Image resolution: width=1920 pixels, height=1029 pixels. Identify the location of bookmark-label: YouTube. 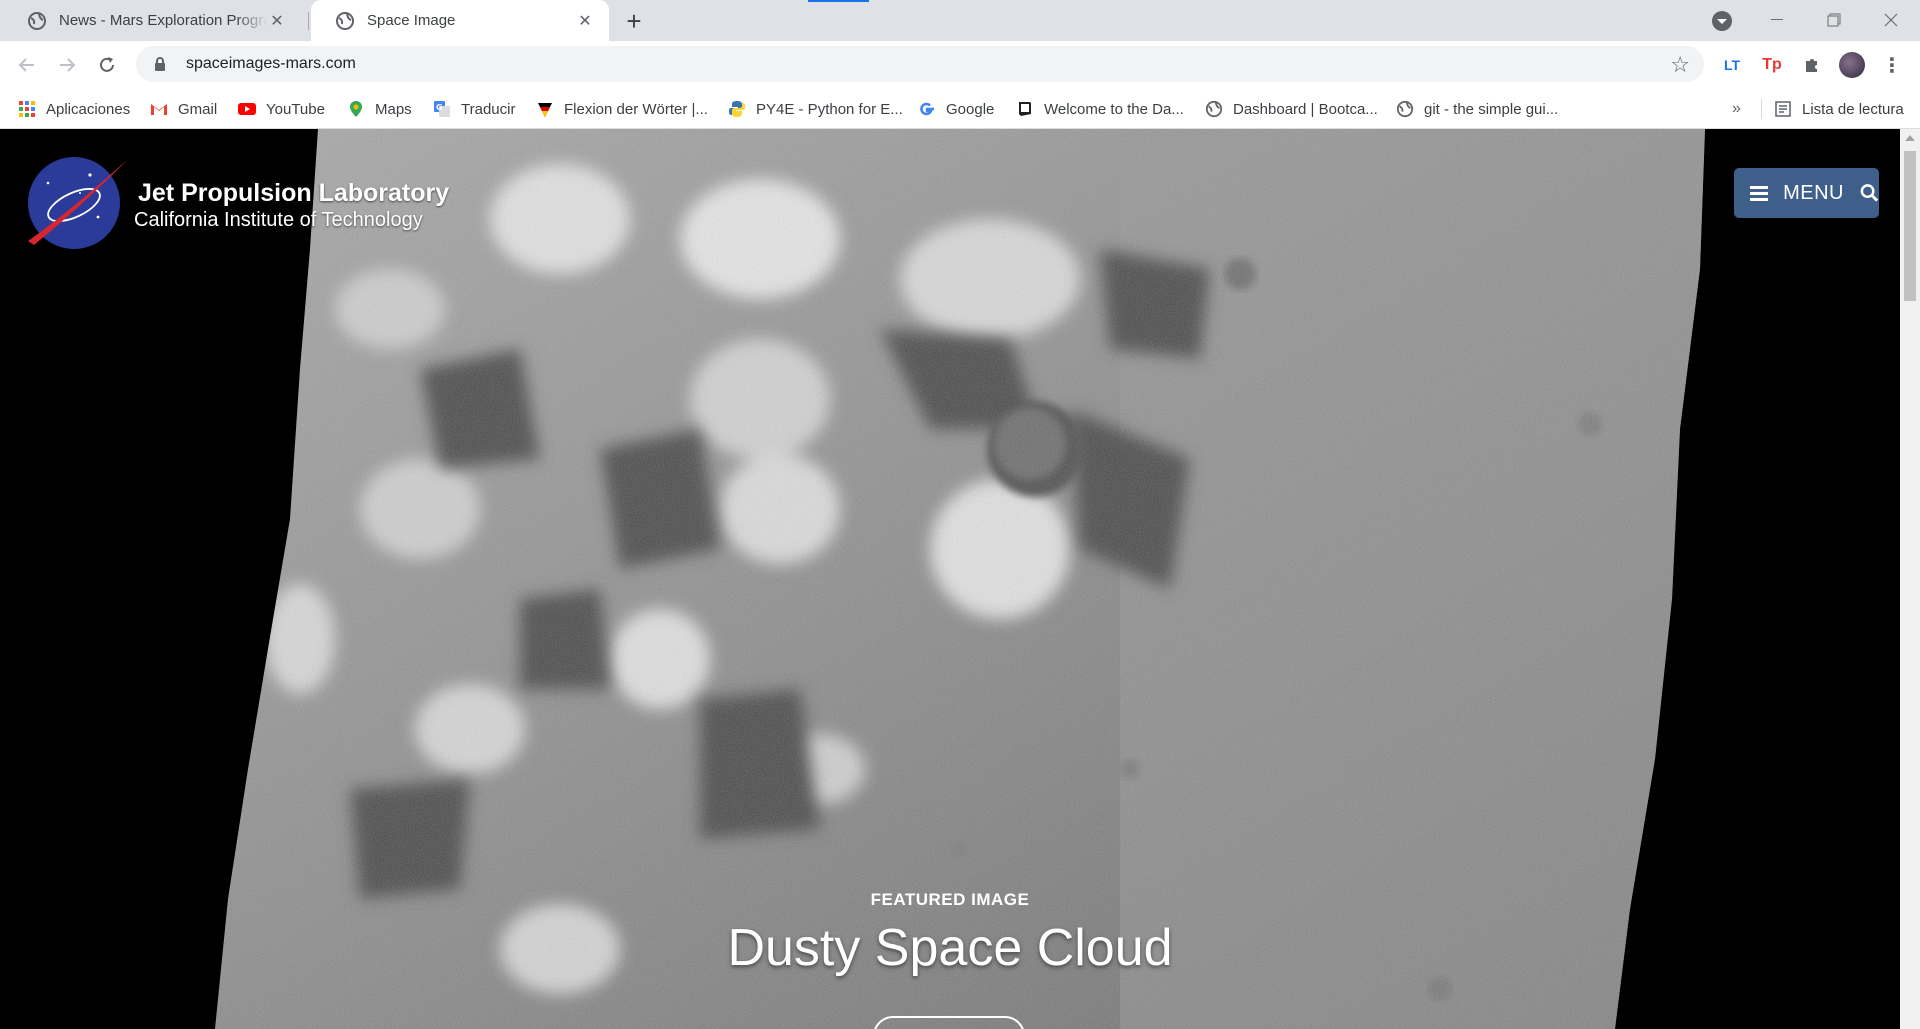
(295, 109).